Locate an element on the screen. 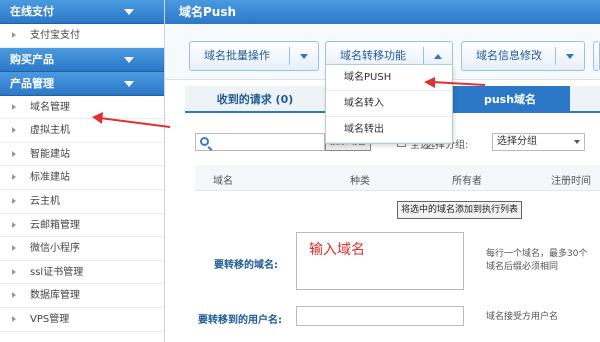 The height and width of the screenshot is (342, 600). domain-hint-2: 域名后缀必须相同 is located at coordinates (522, 267).